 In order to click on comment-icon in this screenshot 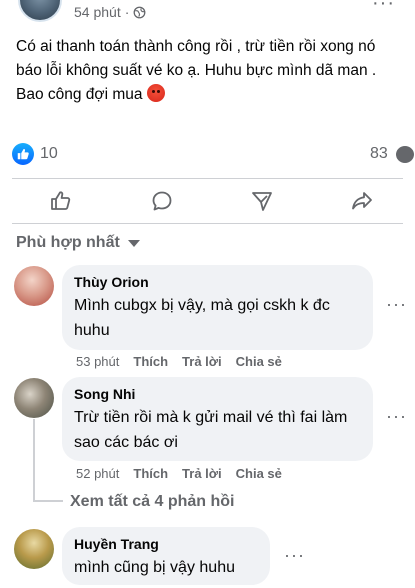, I will do `click(162, 201)`.